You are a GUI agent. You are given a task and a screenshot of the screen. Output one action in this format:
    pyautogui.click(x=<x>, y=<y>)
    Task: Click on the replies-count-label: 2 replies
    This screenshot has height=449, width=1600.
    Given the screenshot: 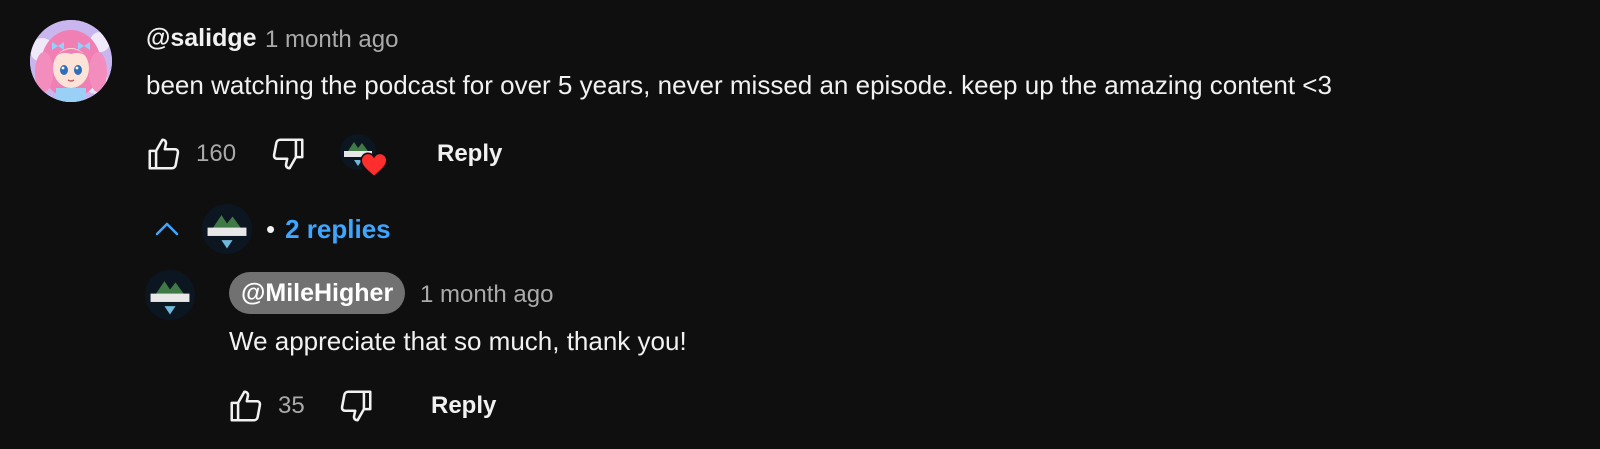 What is the action you would take?
    pyautogui.click(x=338, y=229)
    